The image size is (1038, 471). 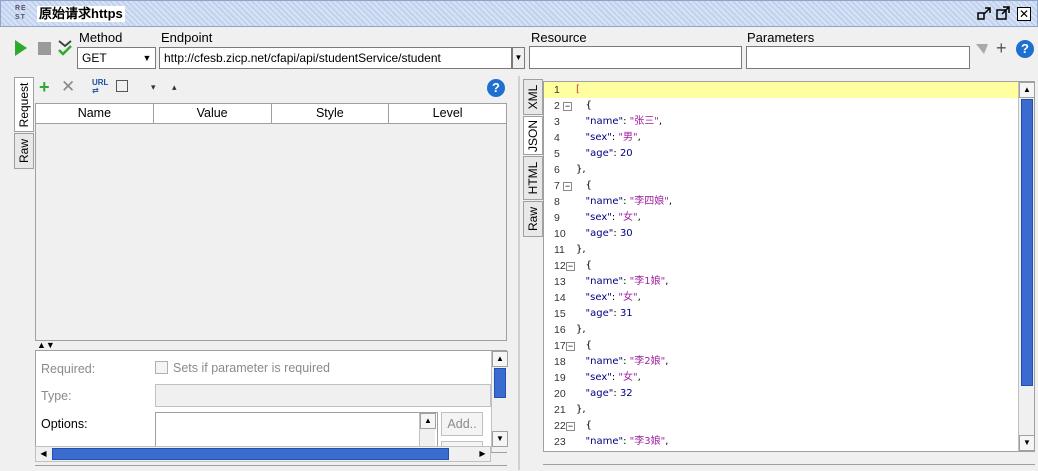 What do you see at coordinates (781, 202) in the screenshot?
I see `code-line: 8 "name": "李四娘",` at bounding box center [781, 202].